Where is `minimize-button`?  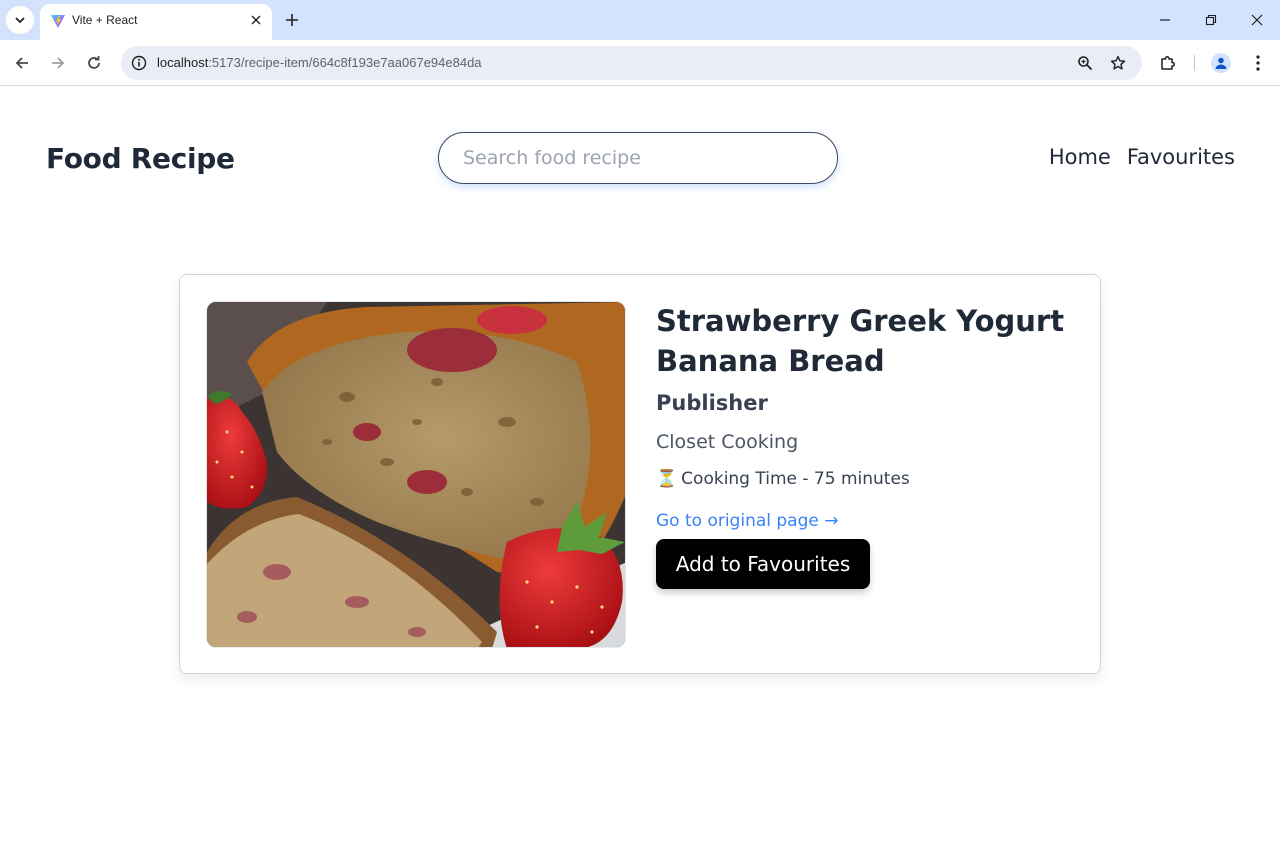
minimize-button is located at coordinates (1165, 20).